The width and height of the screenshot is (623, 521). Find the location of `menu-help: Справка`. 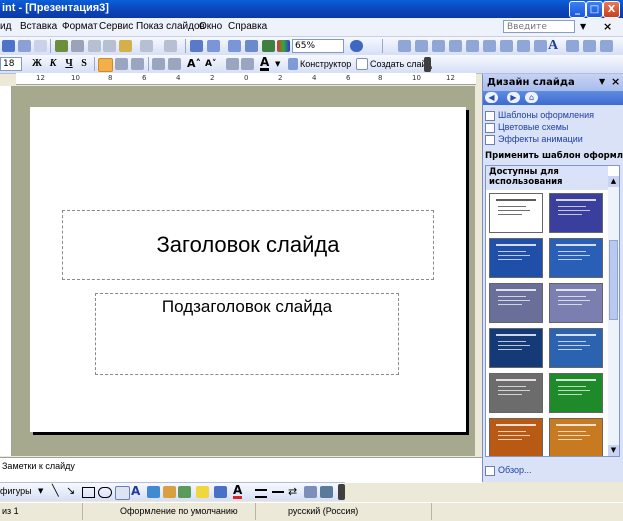

menu-help: Справка is located at coordinates (247, 26).